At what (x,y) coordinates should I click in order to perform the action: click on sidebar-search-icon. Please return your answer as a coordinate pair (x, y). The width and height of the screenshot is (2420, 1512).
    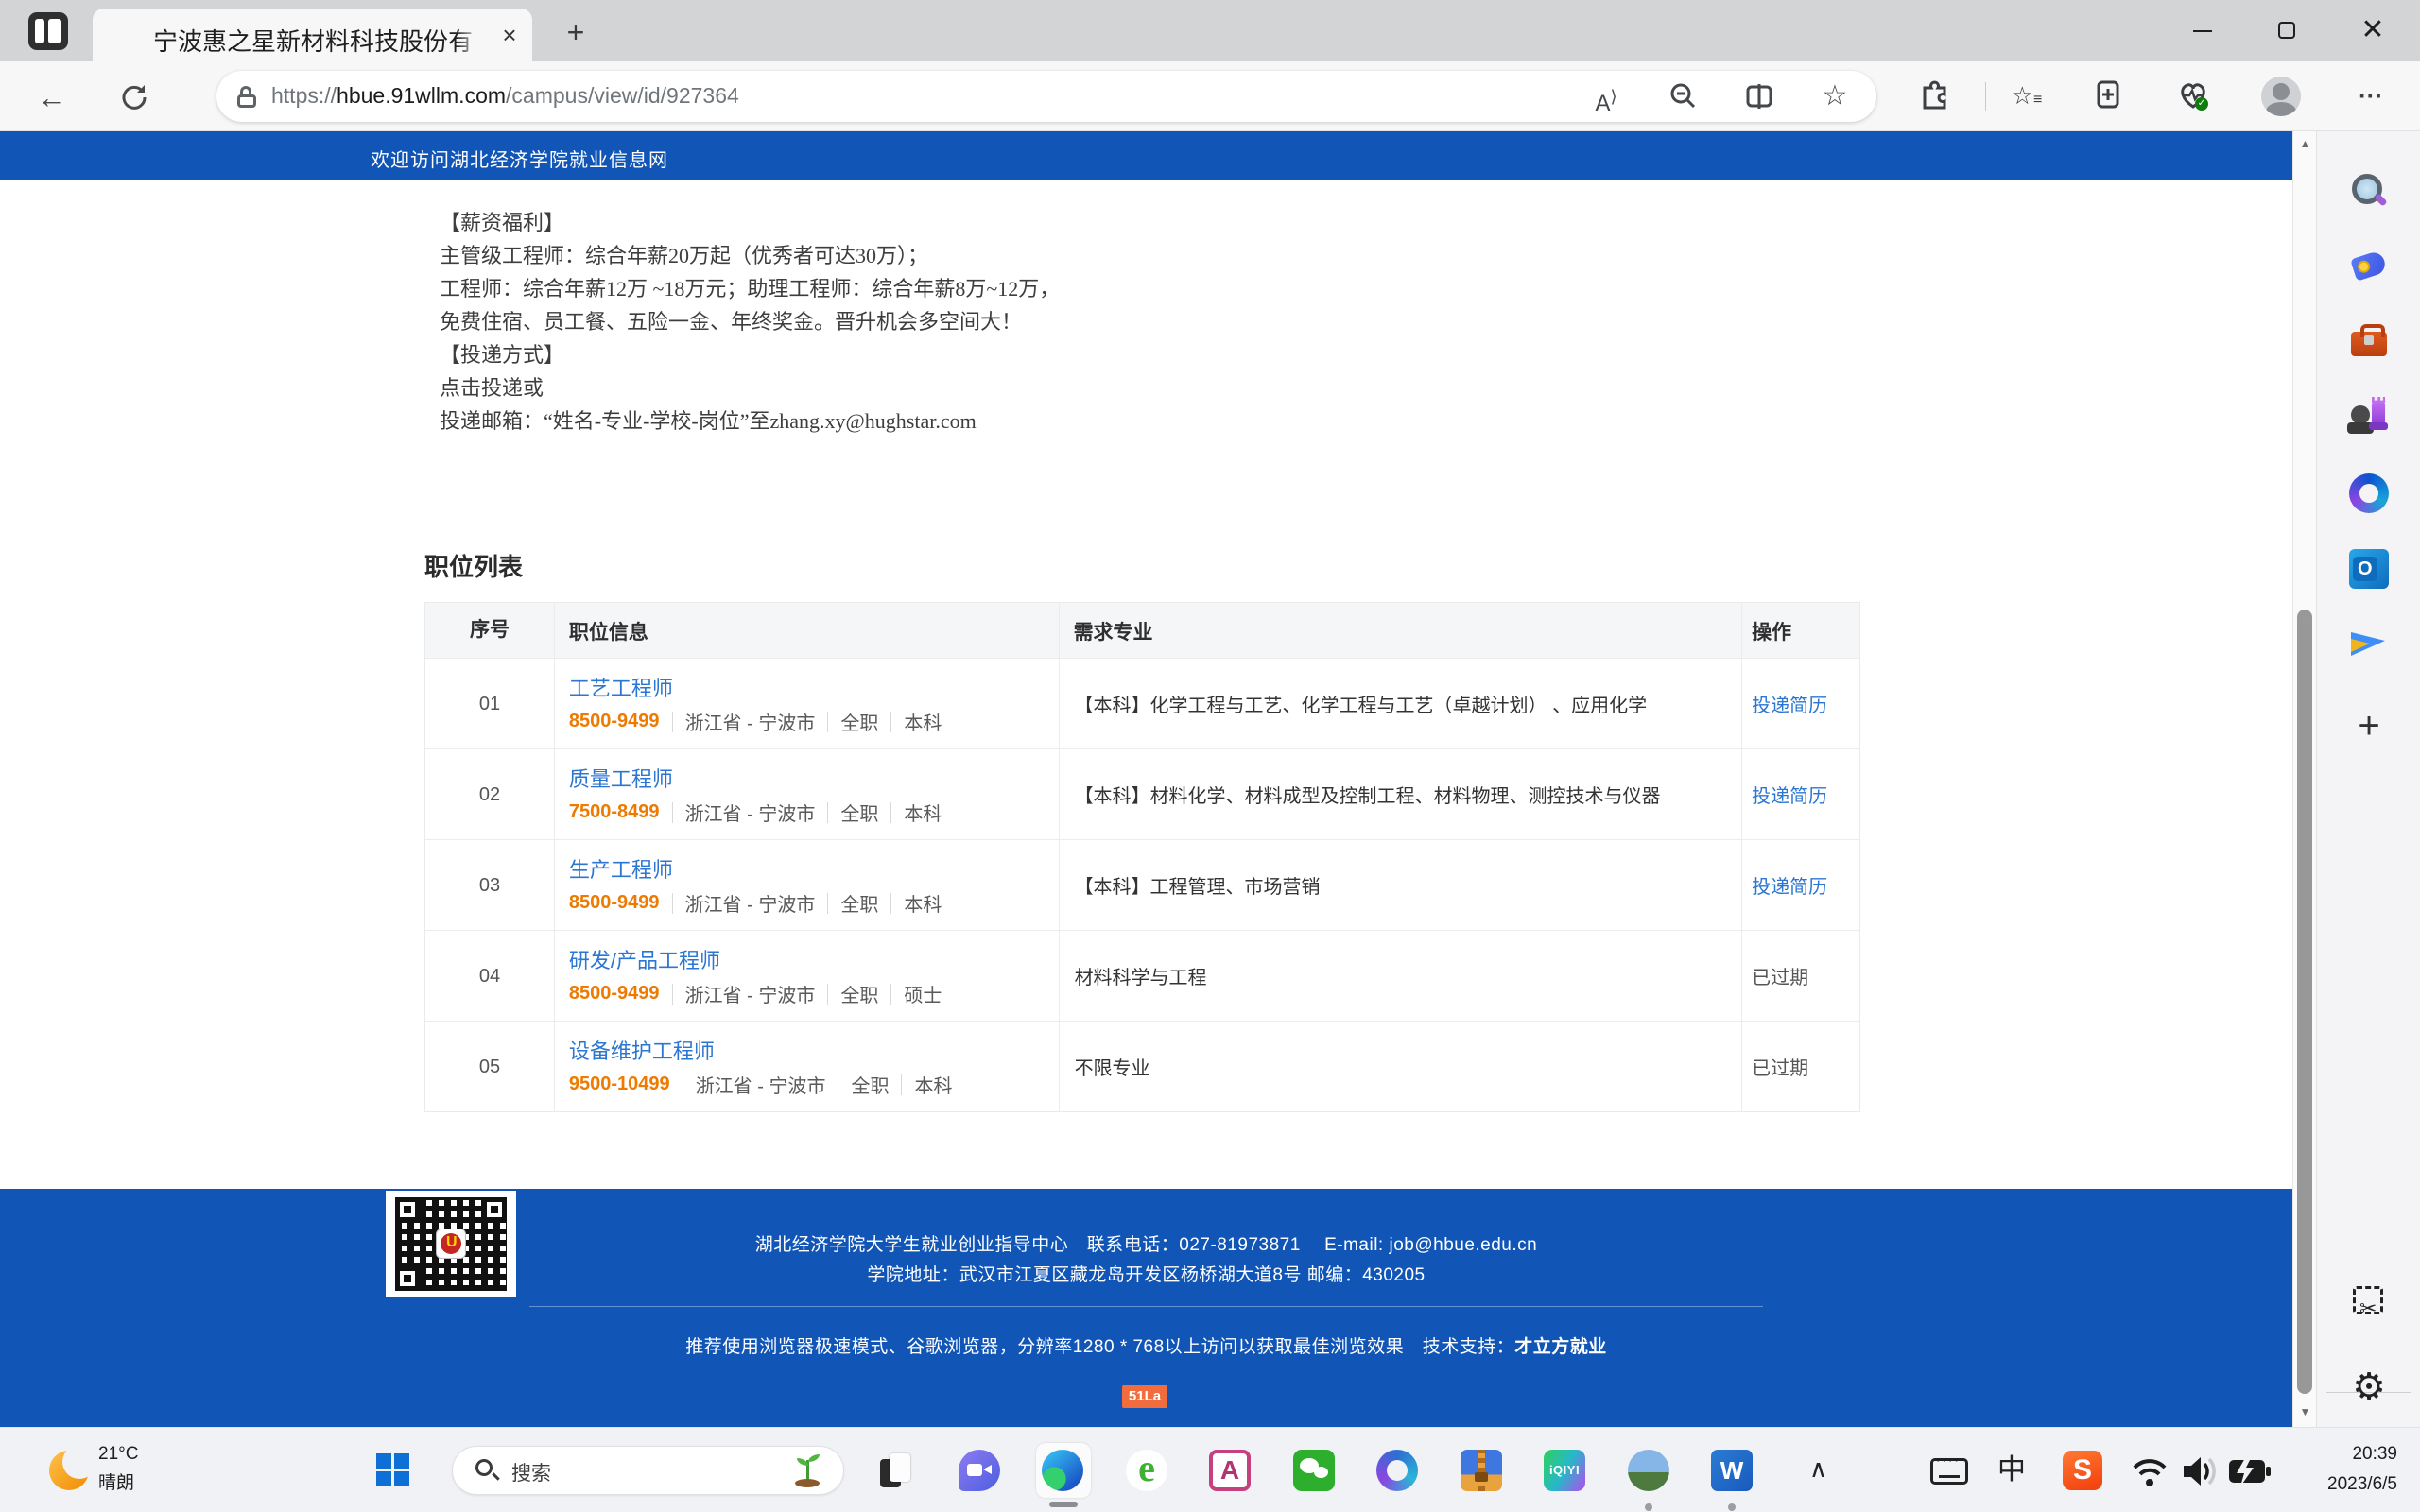
    Looking at the image, I should click on (2369, 191).